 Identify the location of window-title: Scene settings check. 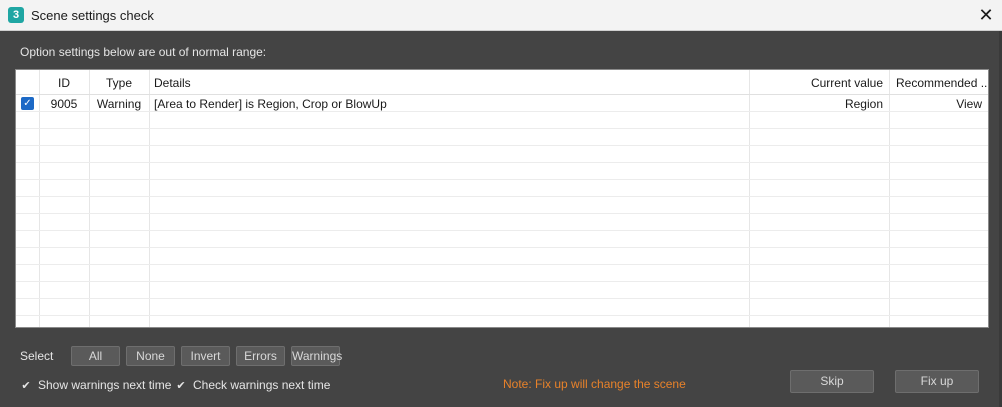
(92, 15).